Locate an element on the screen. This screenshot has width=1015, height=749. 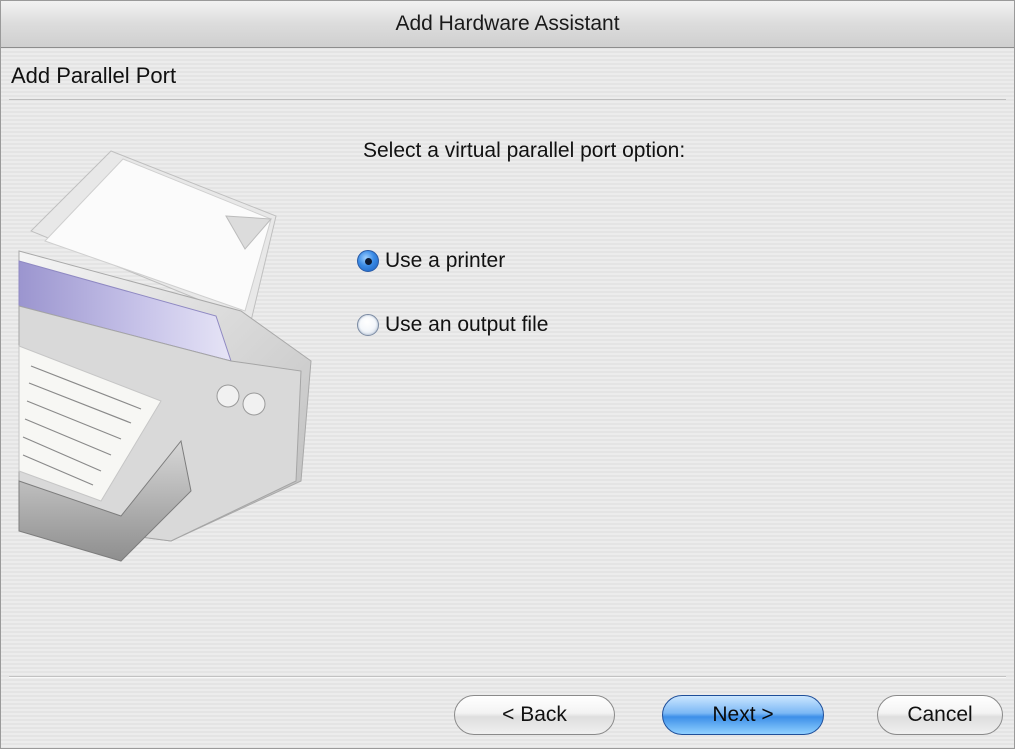
radio-use-printer: Use a printer is located at coordinates (431, 261).